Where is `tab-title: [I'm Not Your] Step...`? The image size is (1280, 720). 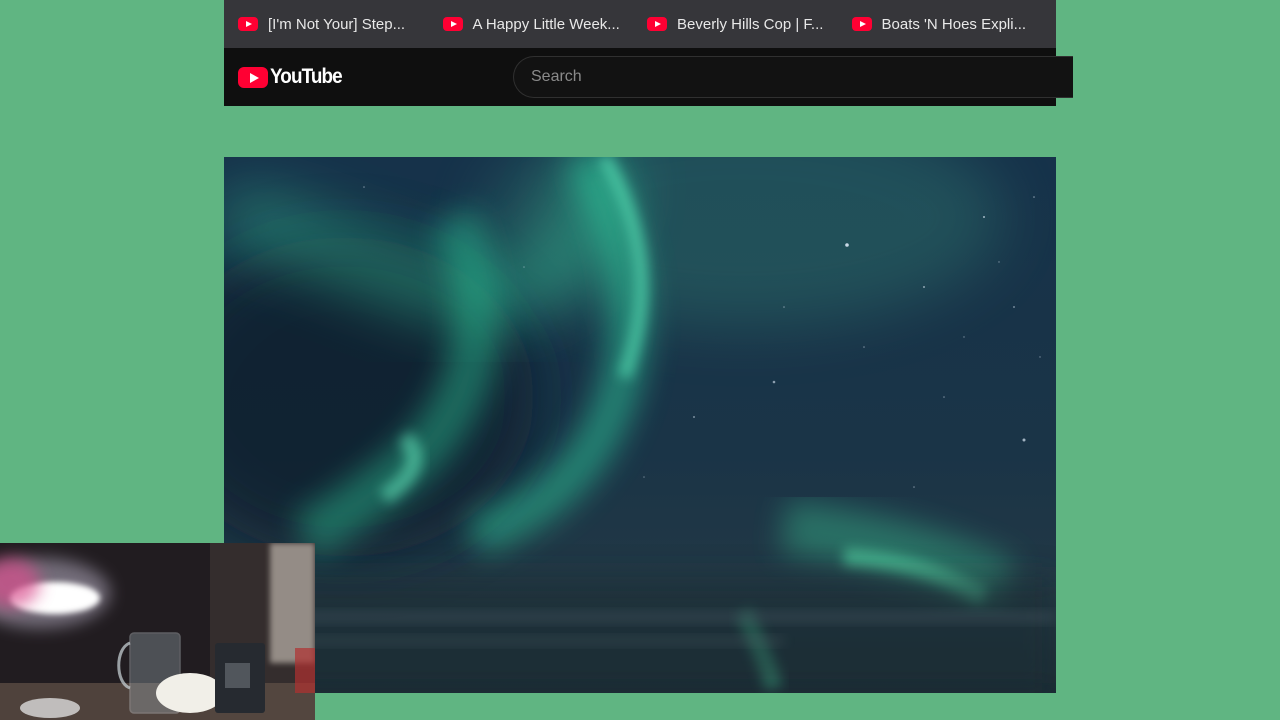 tab-title: [I'm Not Your] Step... is located at coordinates (337, 24).